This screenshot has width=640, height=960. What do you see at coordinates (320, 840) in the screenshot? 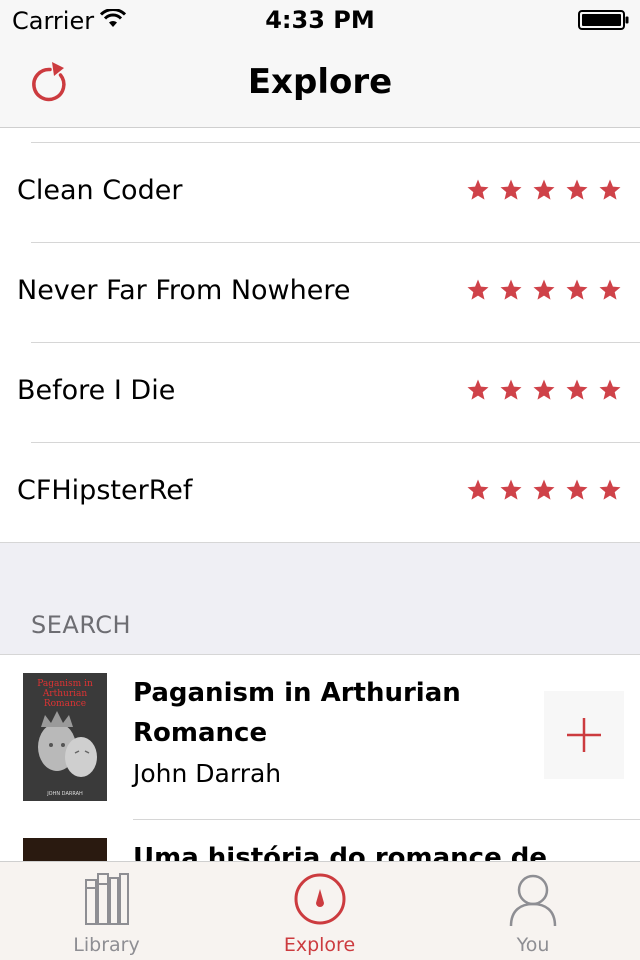
I see `search-result-row: Uma história do romance de` at bounding box center [320, 840].